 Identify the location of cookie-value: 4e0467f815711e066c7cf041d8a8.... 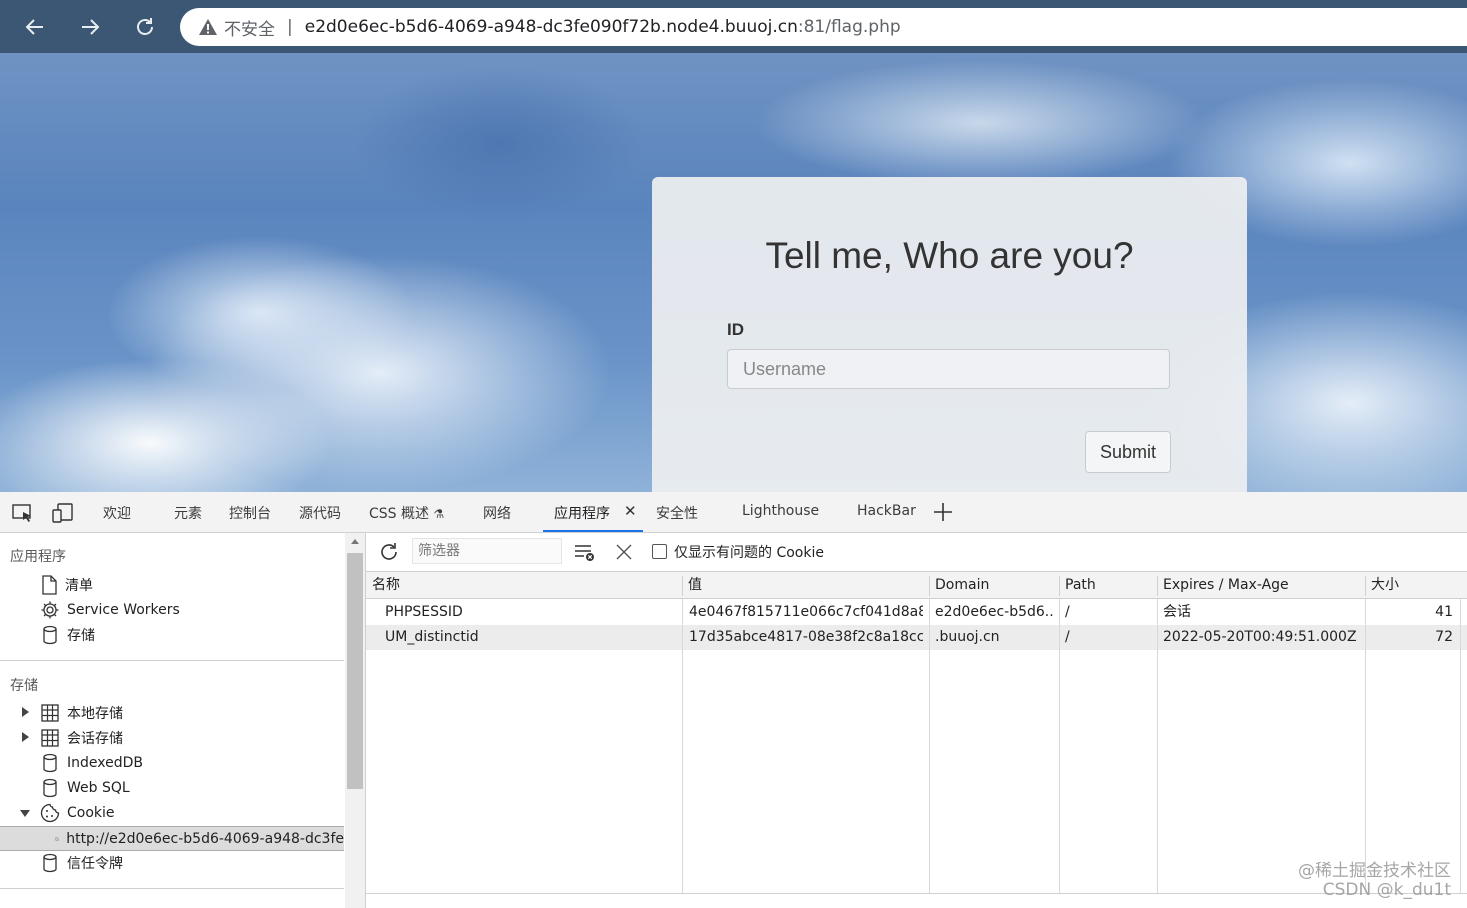
(806, 612).